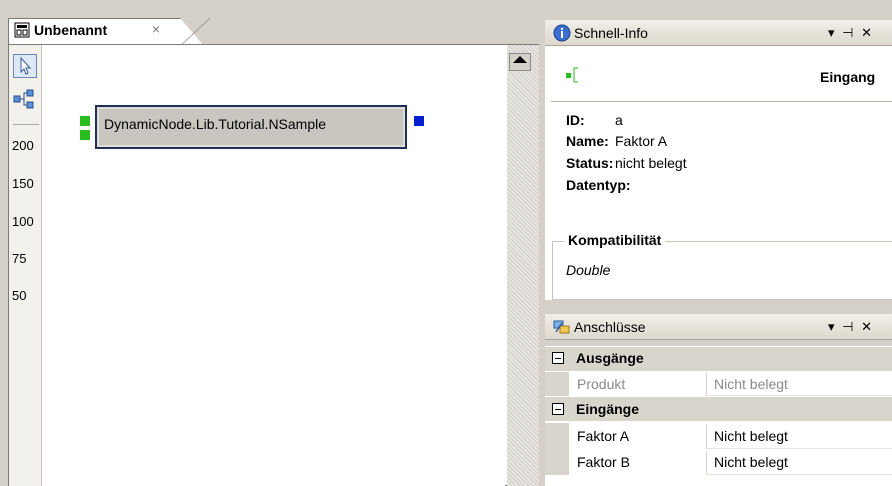 Image resolution: width=892 pixels, height=486 pixels. I want to click on zoom-100: 100, so click(24, 221).